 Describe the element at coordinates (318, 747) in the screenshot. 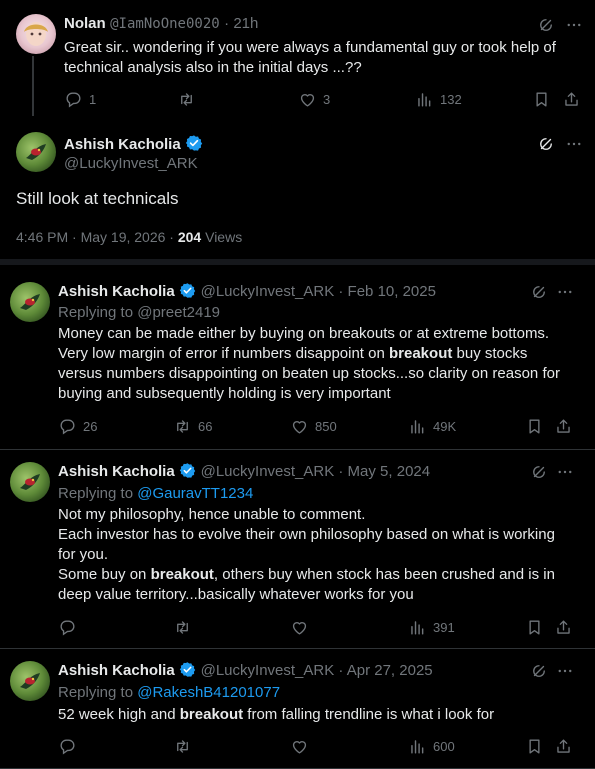

I see `tweet-actions: 600` at that location.